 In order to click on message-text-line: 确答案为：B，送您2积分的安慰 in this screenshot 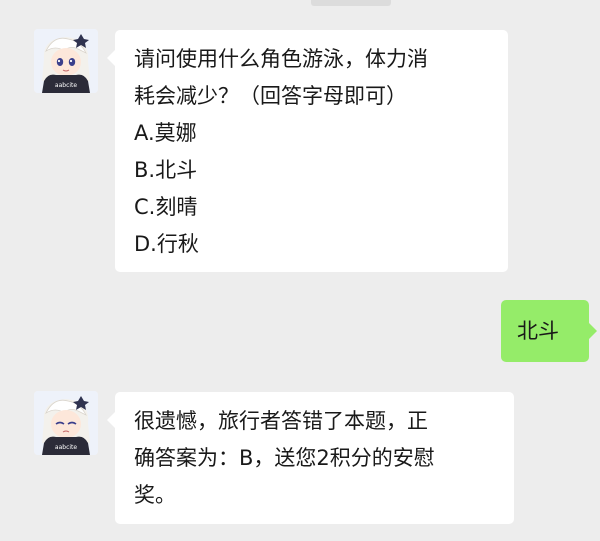, I will do `click(284, 458)`.